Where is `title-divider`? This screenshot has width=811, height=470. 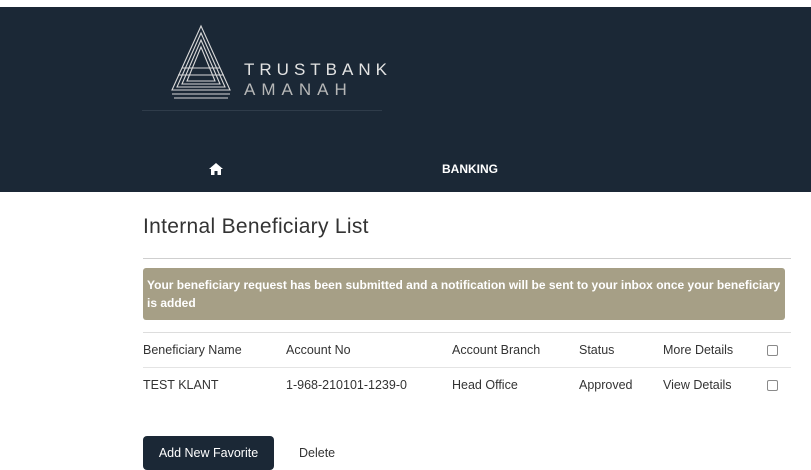
title-divider is located at coordinates (467, 258).